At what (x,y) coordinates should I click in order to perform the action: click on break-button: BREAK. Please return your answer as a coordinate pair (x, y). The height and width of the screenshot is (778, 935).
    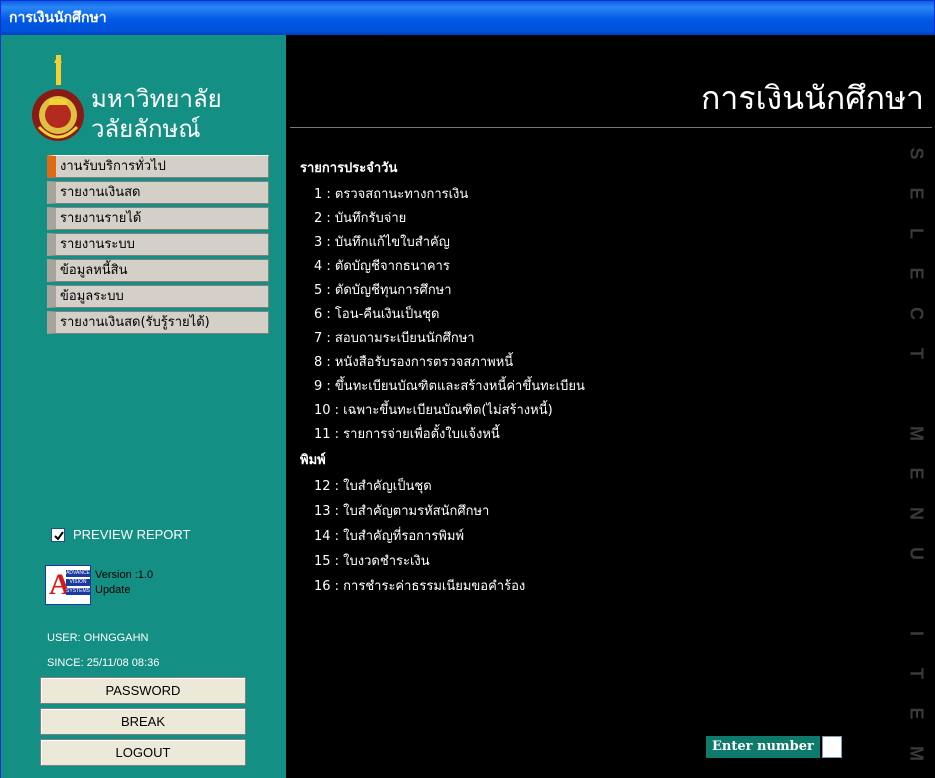
    Looking at the image, I should click on (143, 721).